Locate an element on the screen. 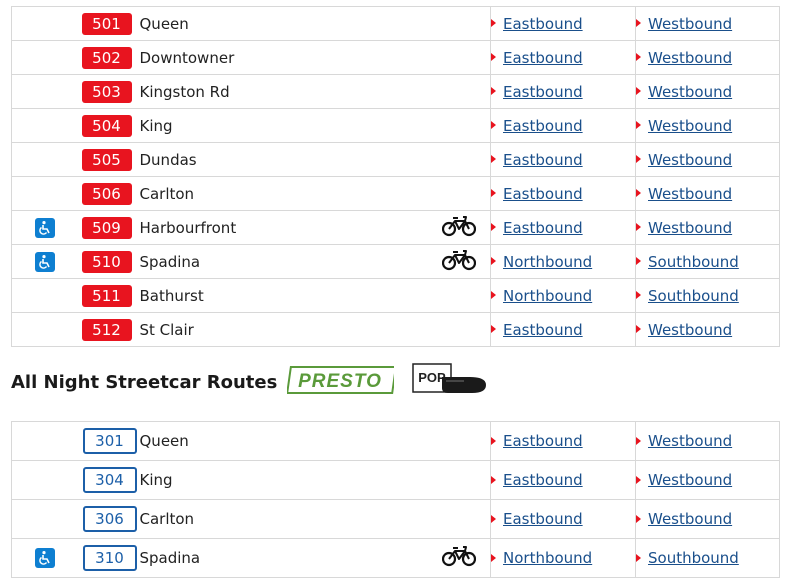 This screenshot has width=791, height=586. table-row: 310 Spadina Northbound Southbound is located at coordinates (395, 558).